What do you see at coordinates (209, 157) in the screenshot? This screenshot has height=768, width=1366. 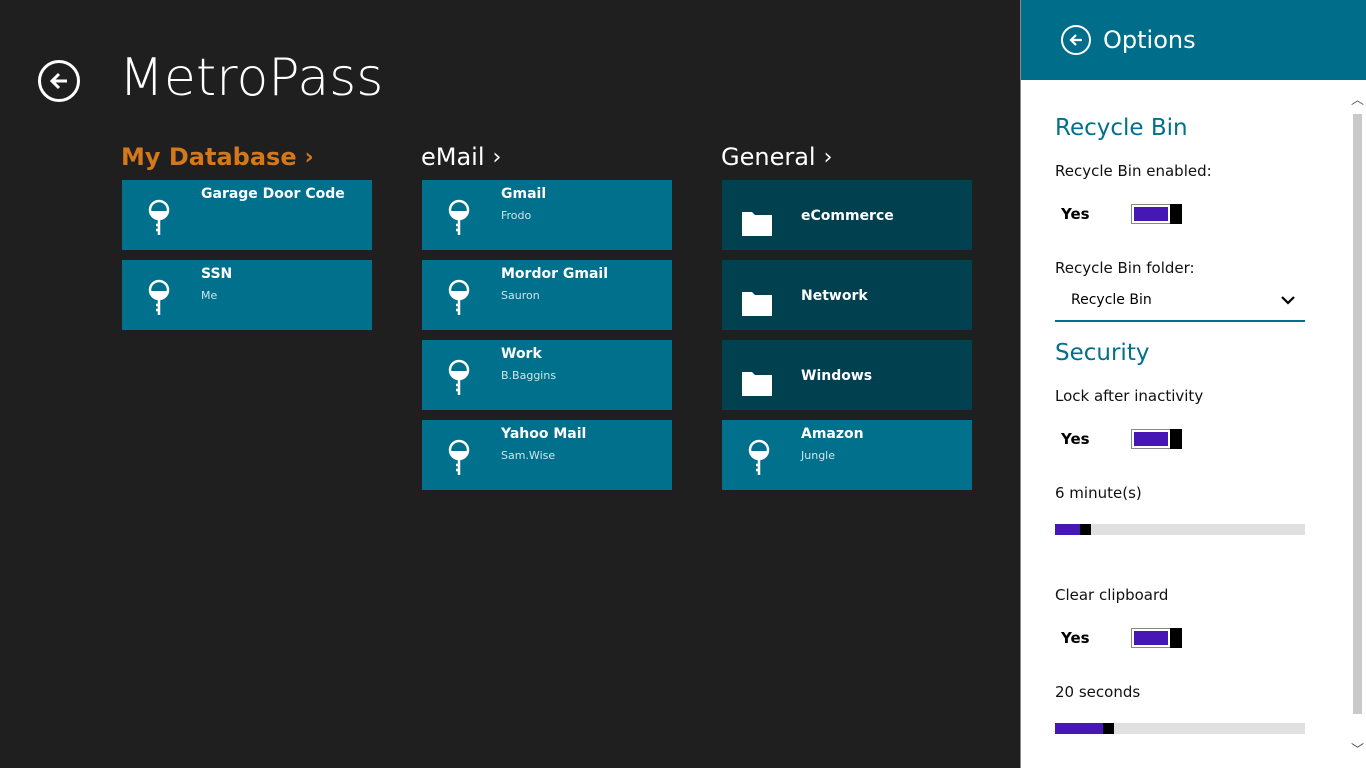 I see `group-header-label: My Database` at bounding box center [209, 157].